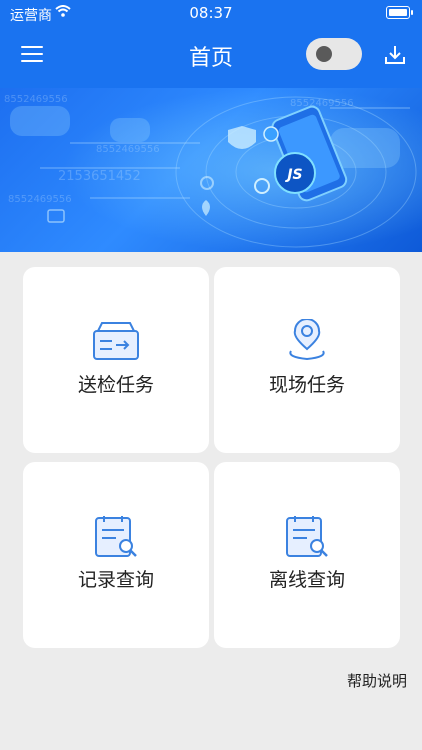  I want to click on battery-icon, so click(399, 12).